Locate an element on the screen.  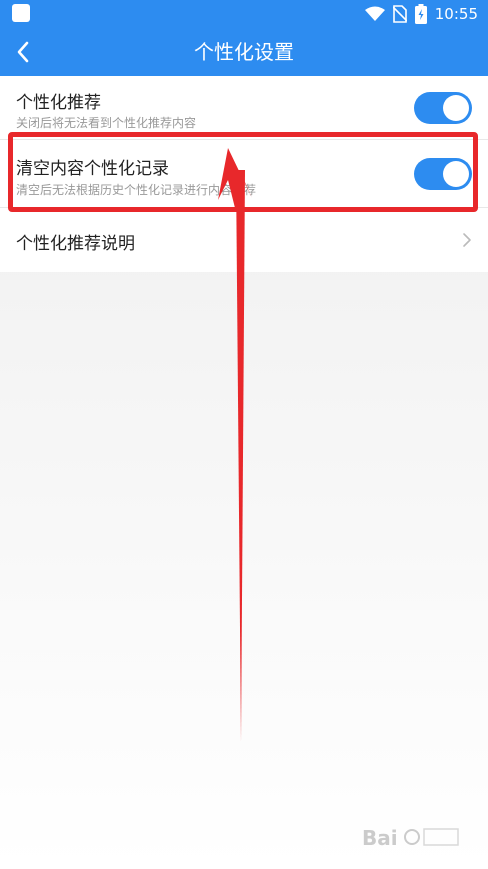
status-bar: 10:55 is located at coordinates (244, 14).